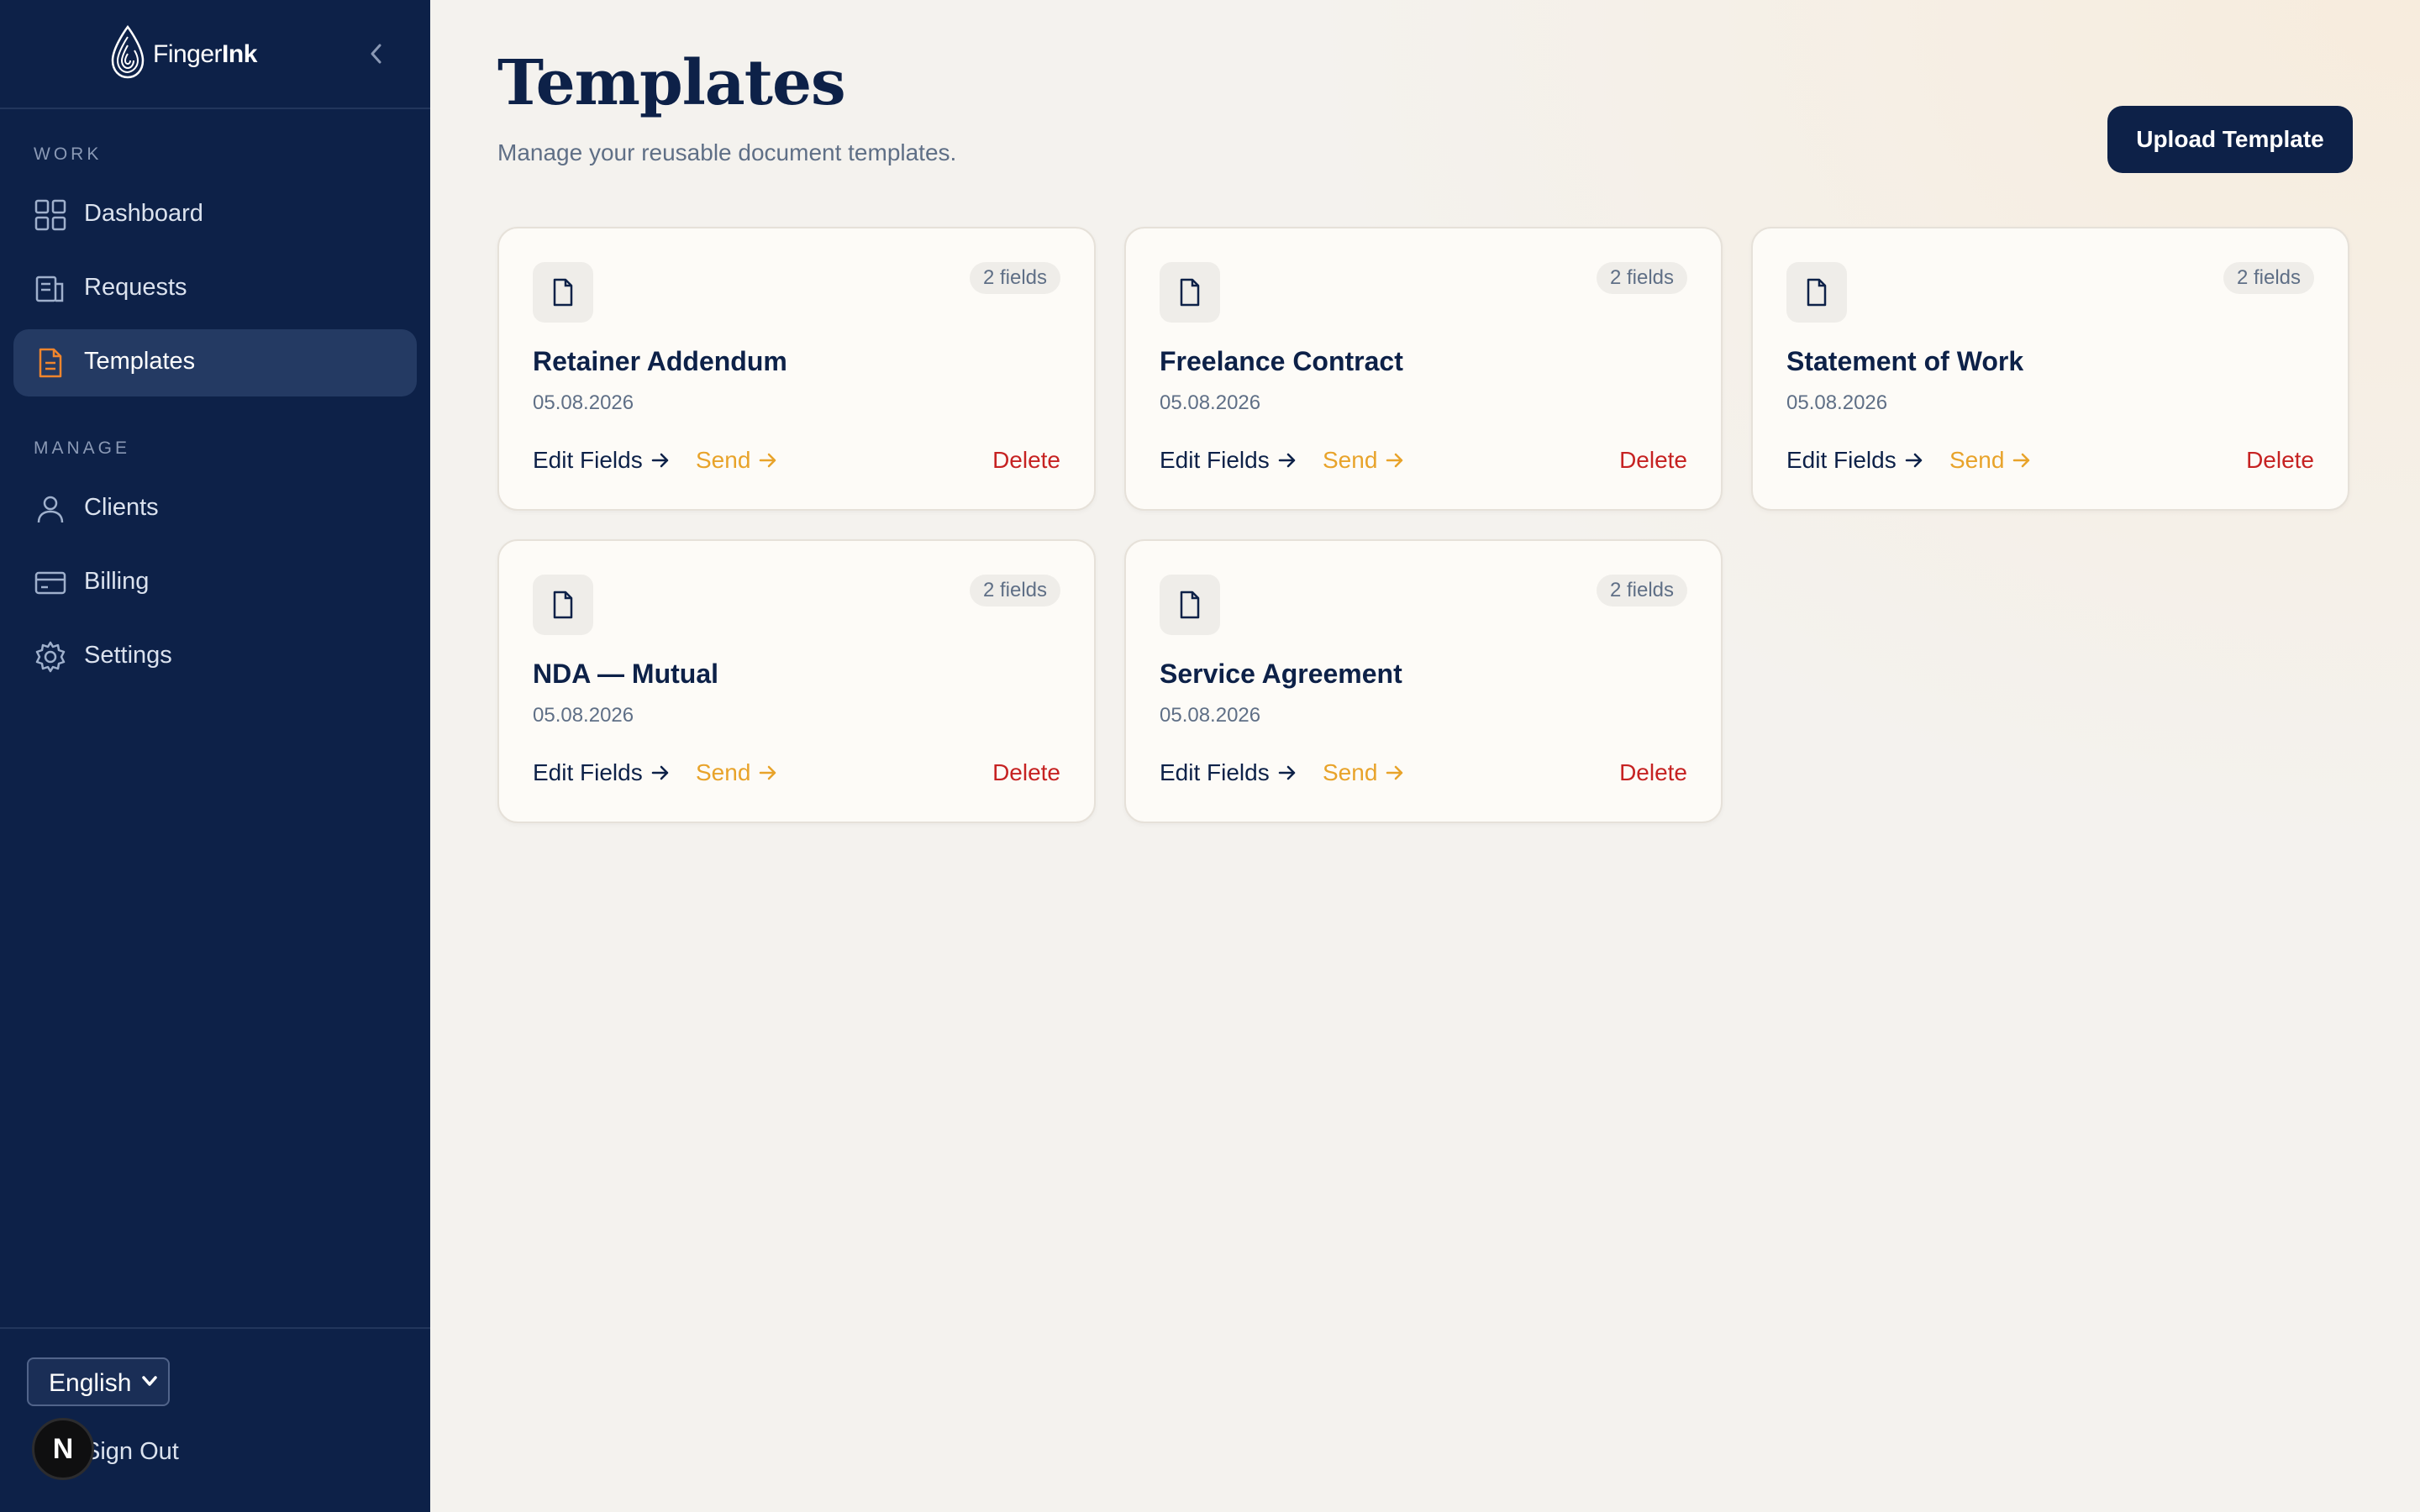 Image resolution: width=2420 pixels, height=1512 pixels. Describe the element at coordinates (727, 152) in the screenshot. I see `page-subtitle: Manage your reusable document templates.` at that location.